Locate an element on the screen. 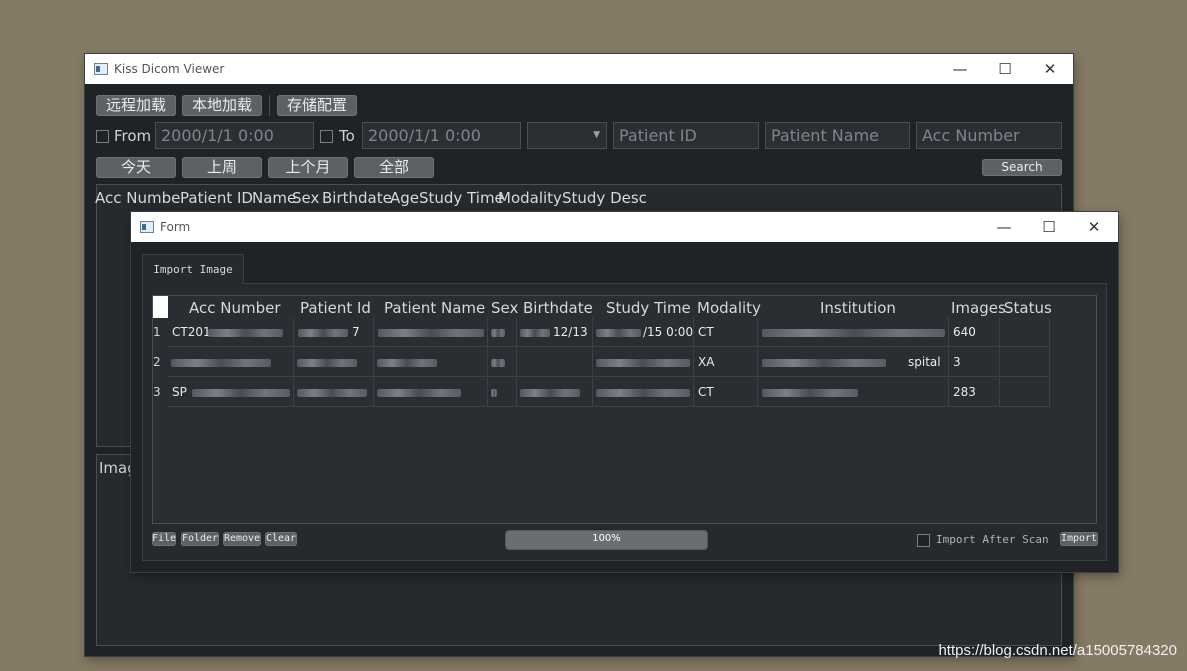 Image resolution: width=1187 pixels, height=671 pixels. cell-birthdate: 12/13 is located at coordinates (555, 332).